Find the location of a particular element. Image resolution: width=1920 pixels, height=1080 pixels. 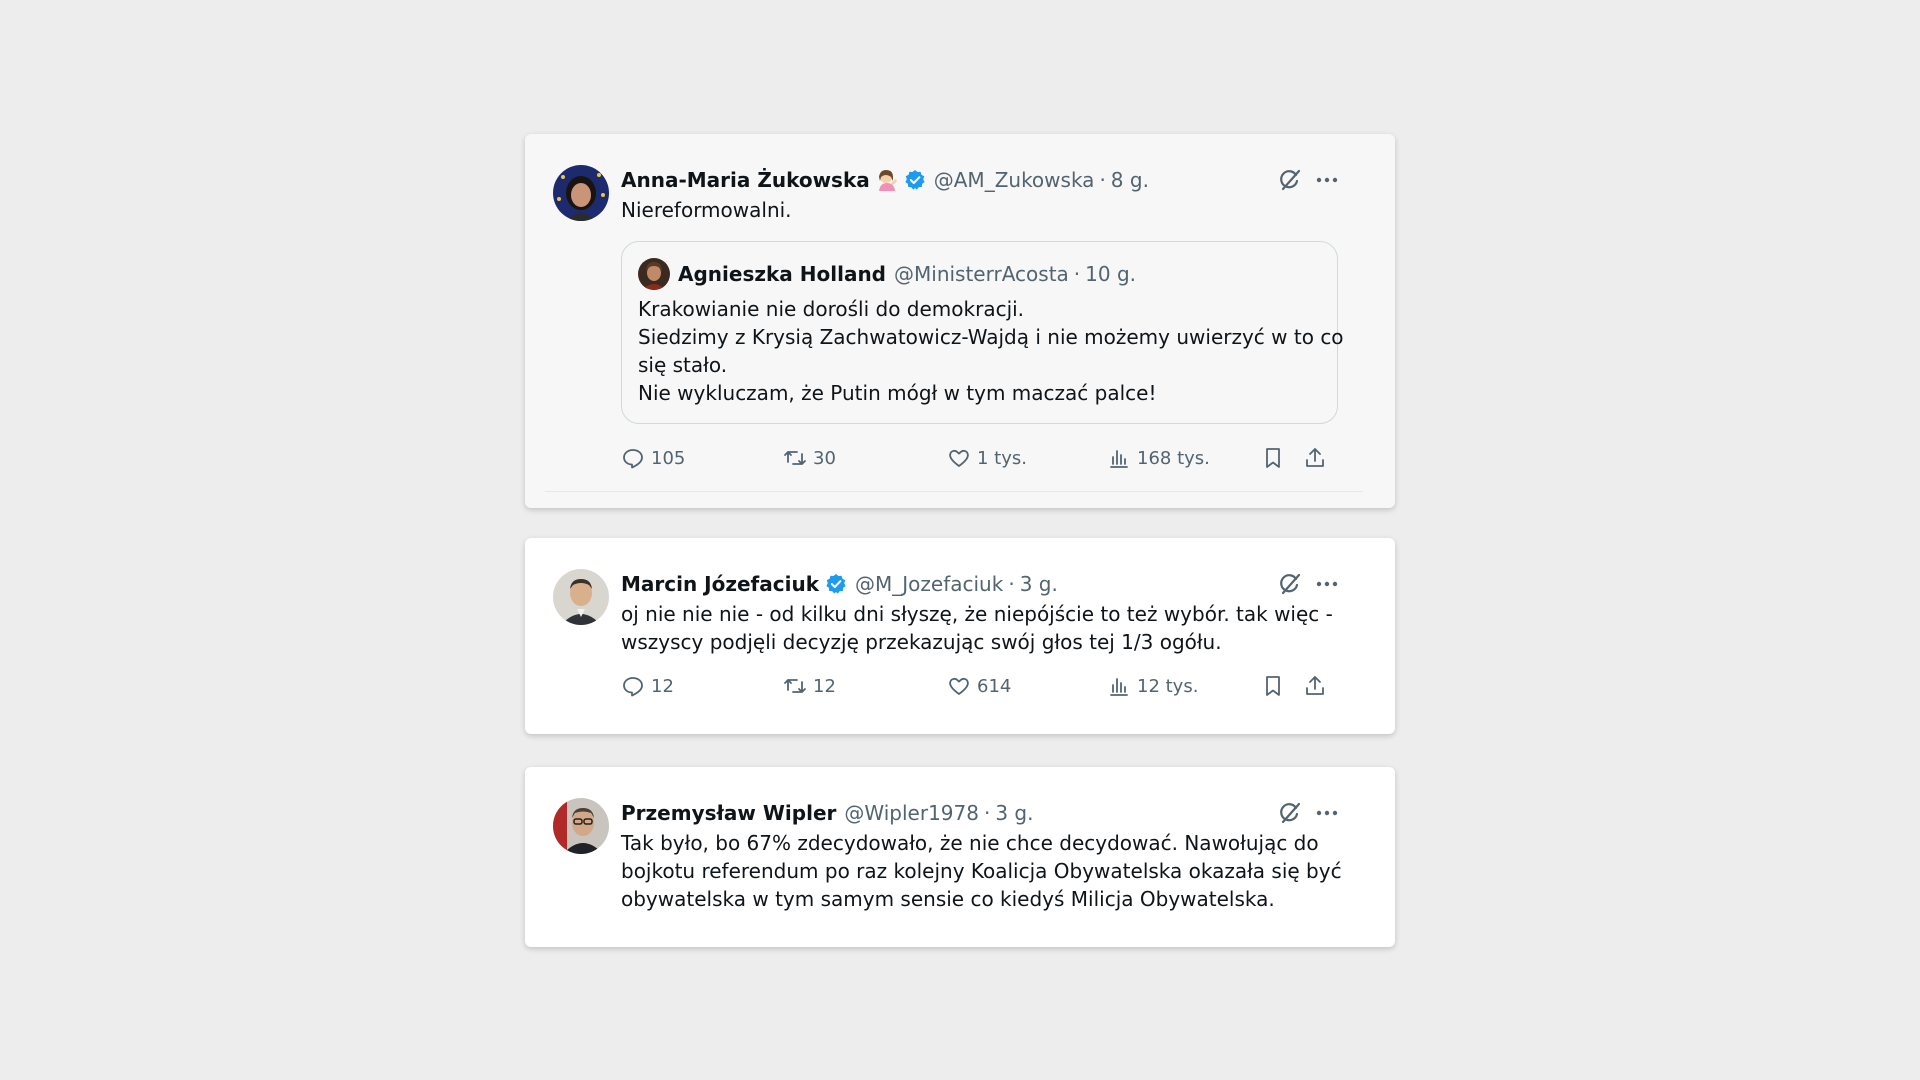

action-bar: 105 30 1 tys. 168 tys. is located at coordinates (986, 458).